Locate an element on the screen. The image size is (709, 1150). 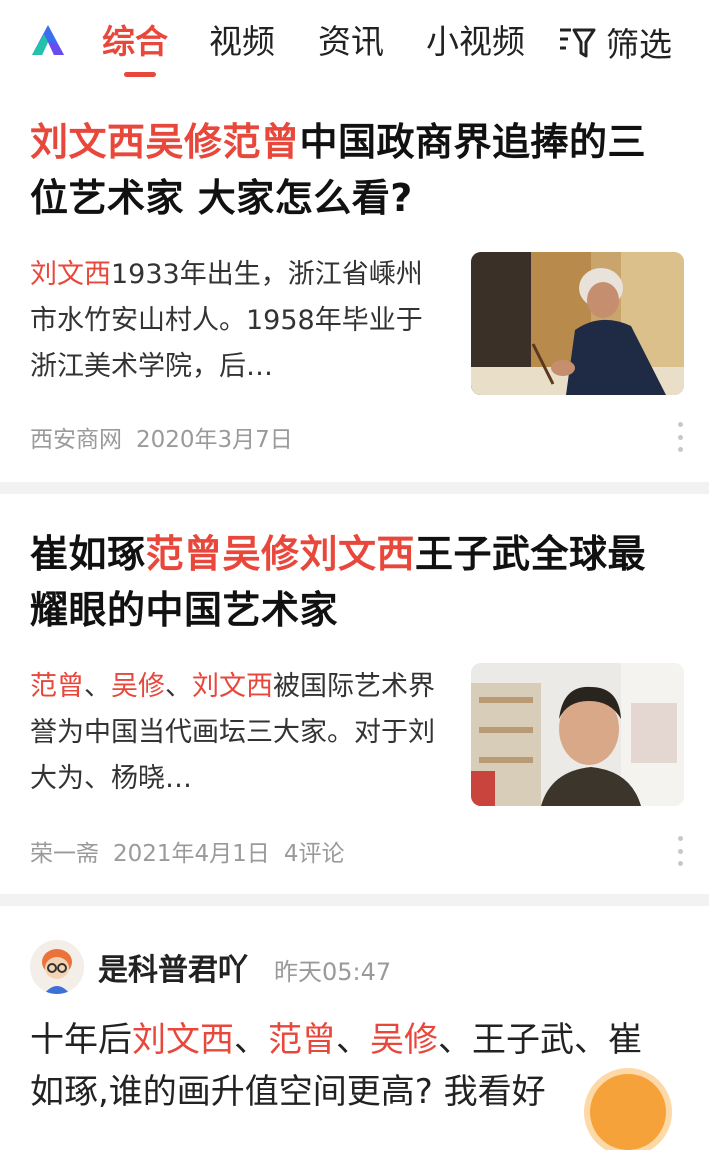
filter-label: 筛选 is located at coordinates (639, 44).